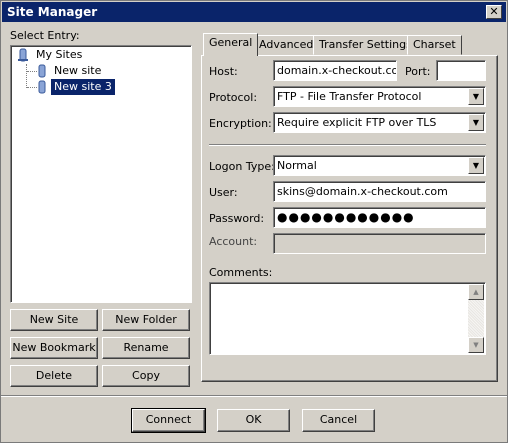  What do you see at coordinates (347, 145) in the screenshot?
I see `separator` at bounding box center [347, 145].